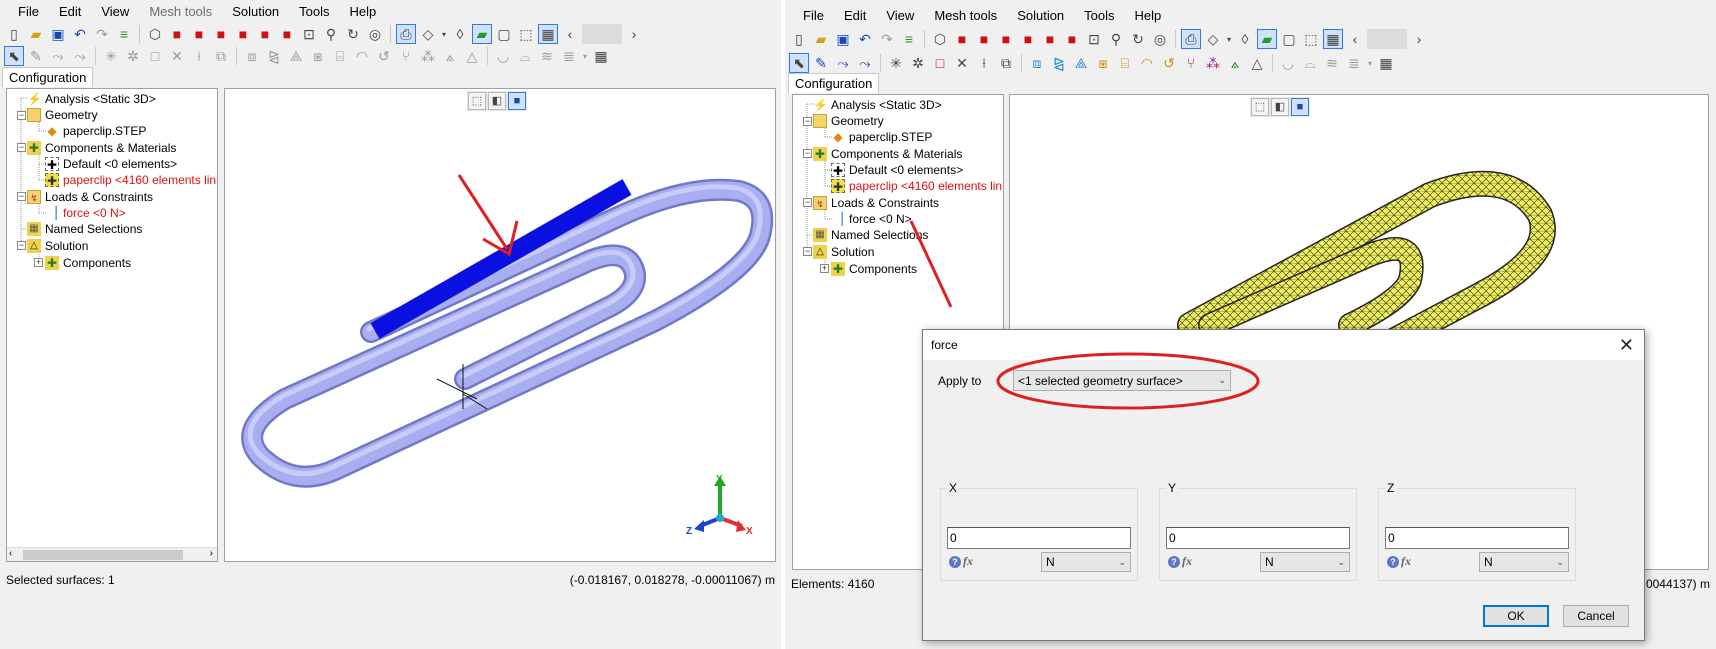 This screenshot has width=1716, height=649. Describe the element at coordinates (965, 15) in the screenshot. I see `menu-mesh-tools: Mesh tools` at that location.